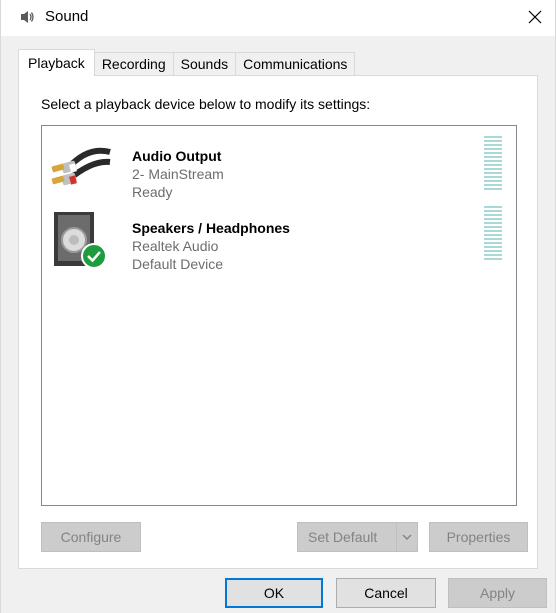  What do you see at coordinates (478, 537) in the screenshot?
I see `properties-button: Properties` at bounding box center [478, 537].